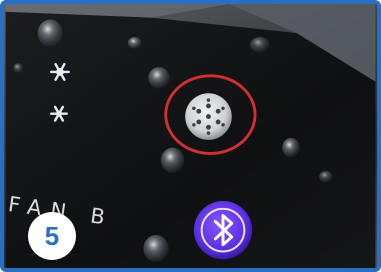  I want to click on step-badge: 5, so click(52, 236).